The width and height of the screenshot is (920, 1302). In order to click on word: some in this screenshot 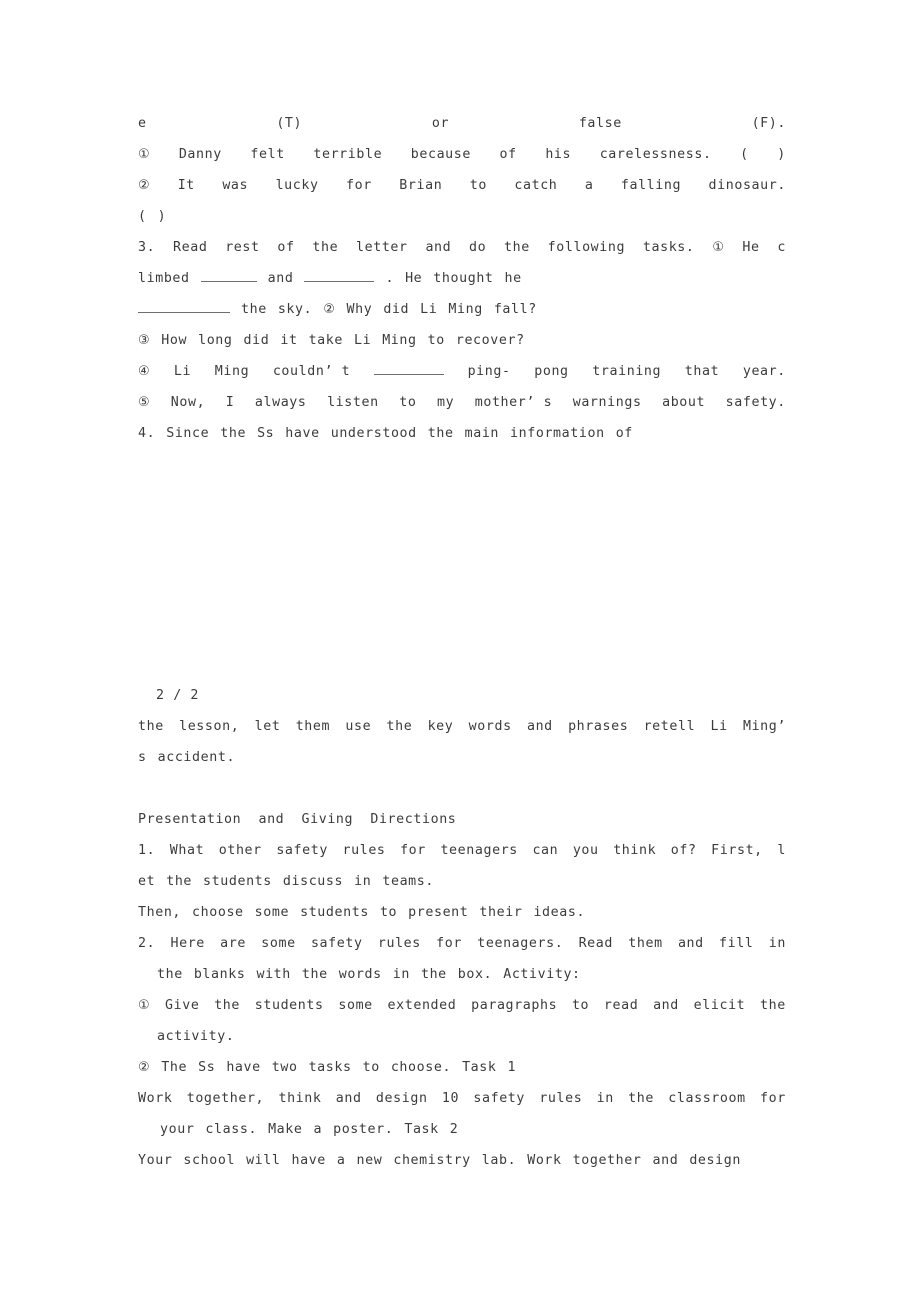, I will do `click(355, 1005)`.